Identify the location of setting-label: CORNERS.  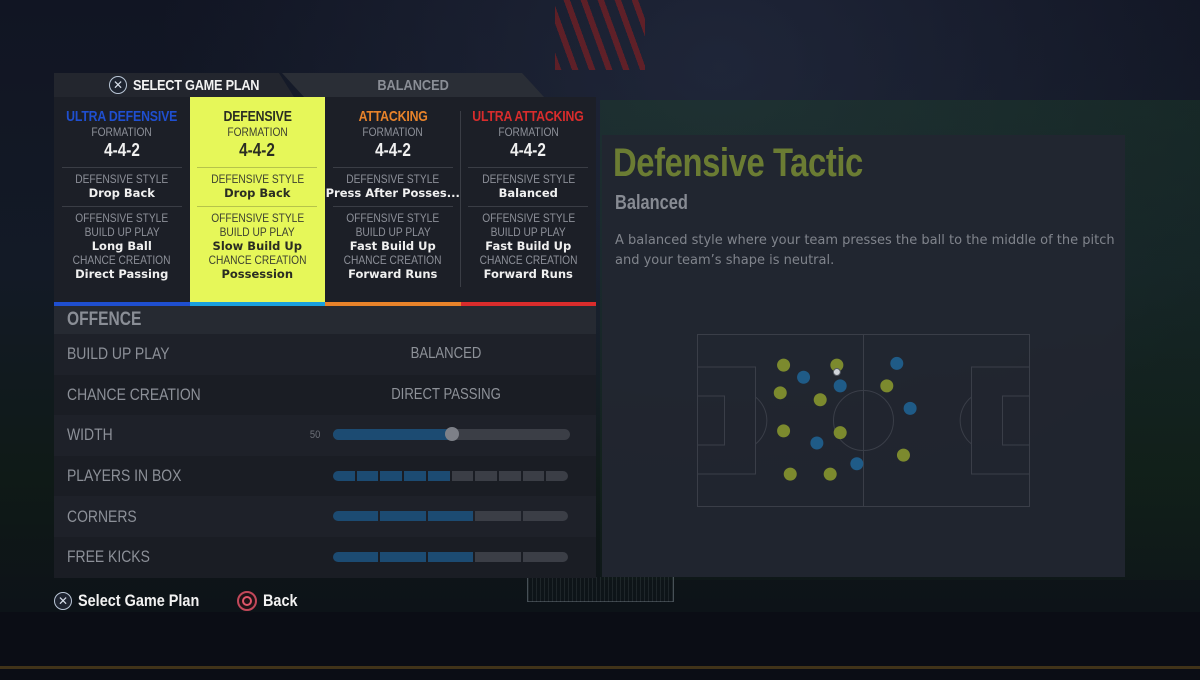
(102, 516).